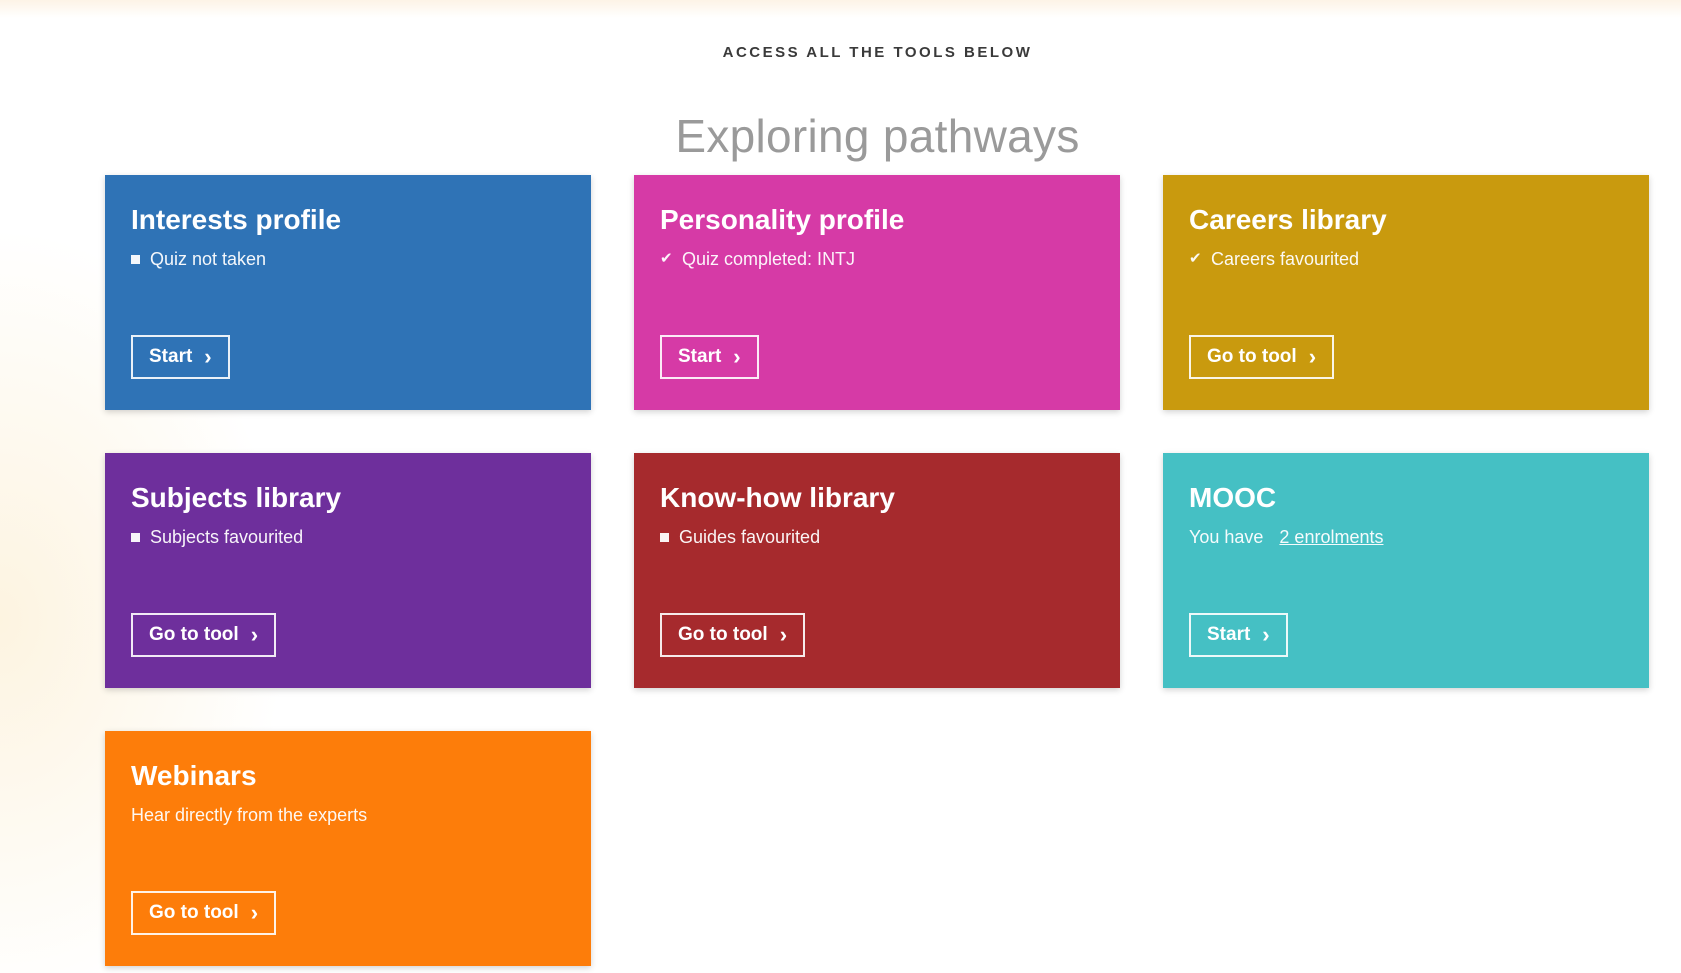 Image resolution: width=1681 pixels, height=973 pixels. Describe the element at coordinates (877, 259) in the screenshot. I see `card-status: ✔ Quiz completed: INTJ` at that location.